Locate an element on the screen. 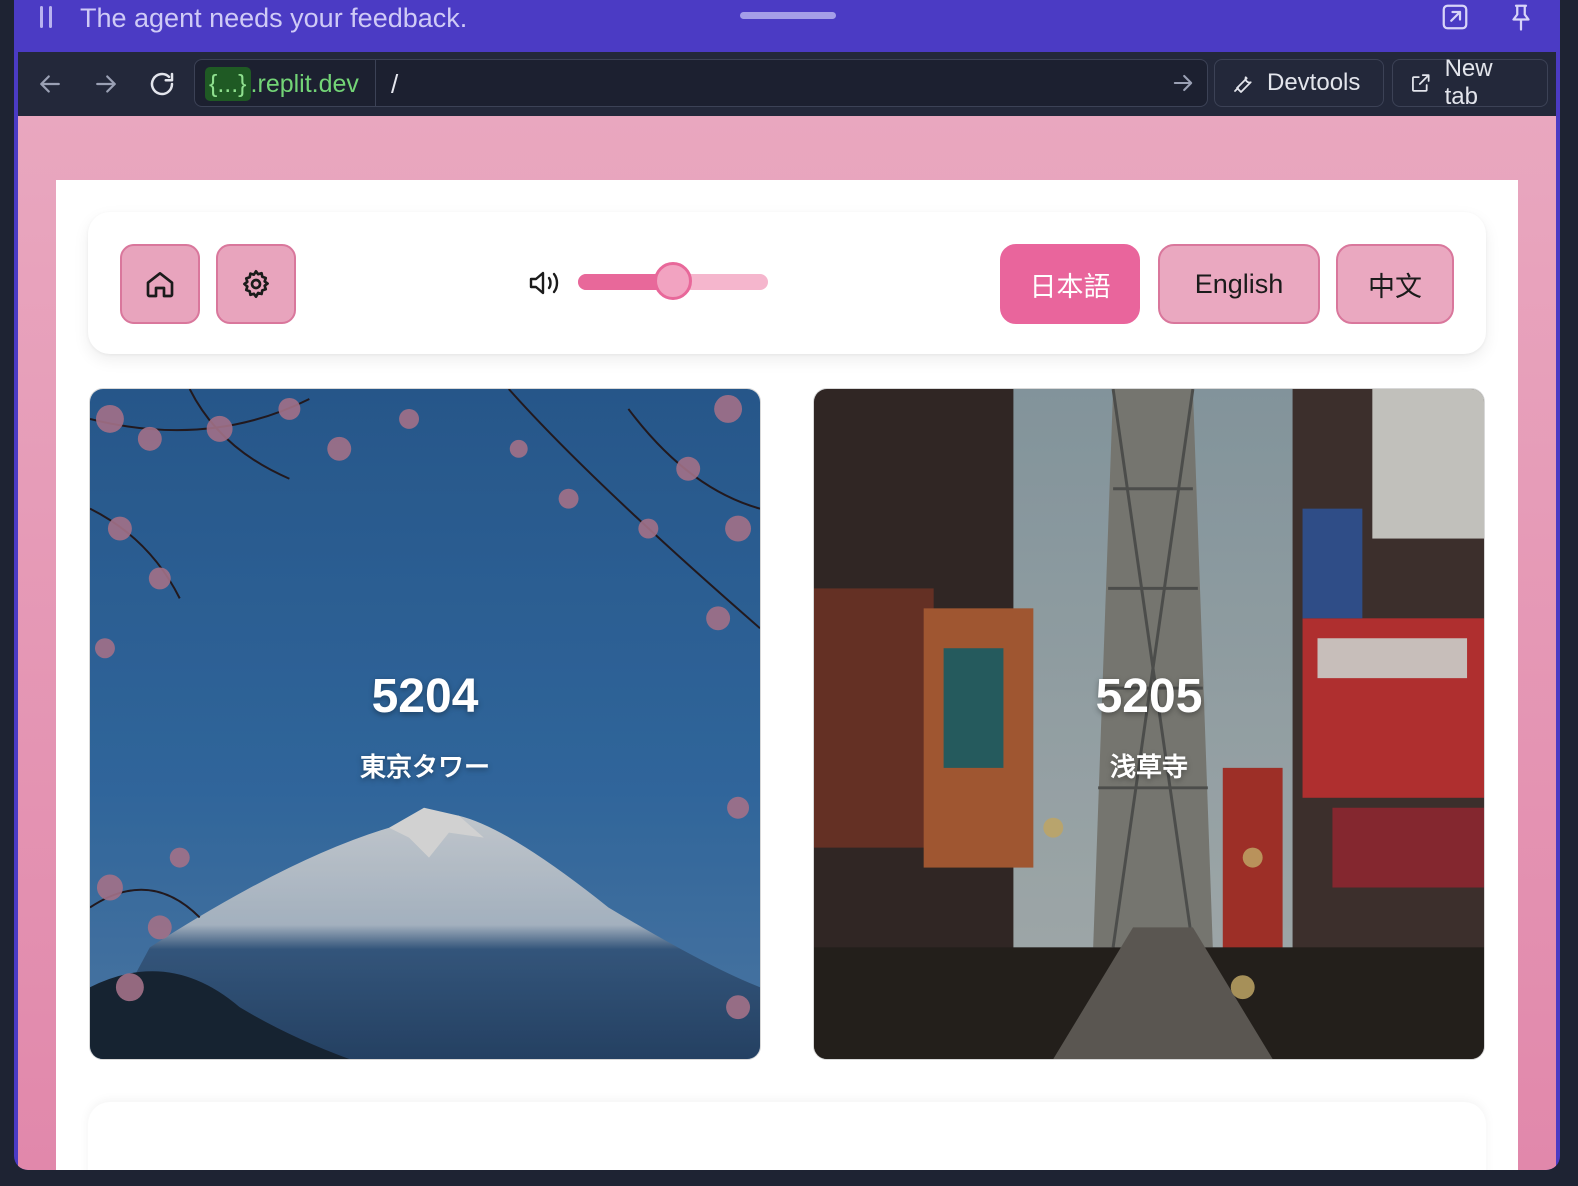 This screenshot has width=1578, height=1186. url-divider is located at coordinates (375, 83).